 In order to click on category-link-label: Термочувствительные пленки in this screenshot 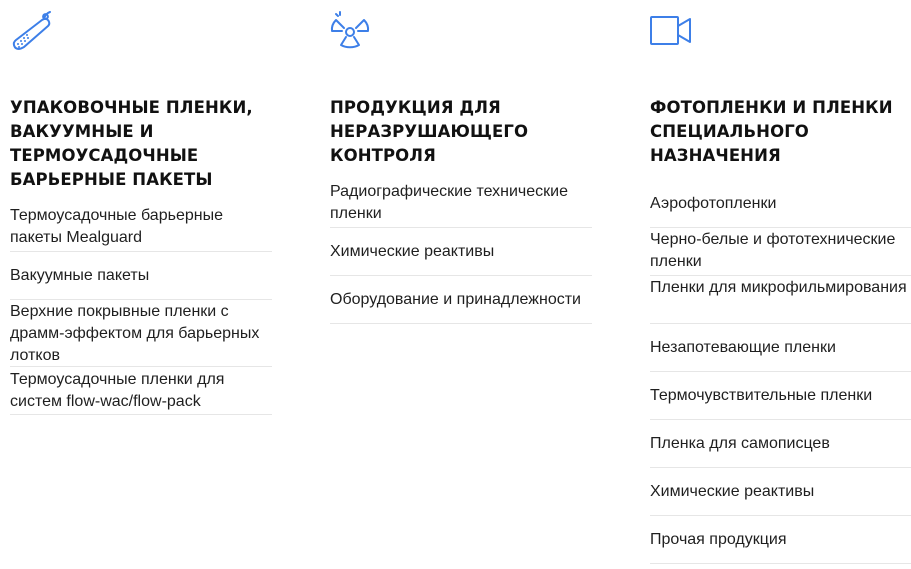, I will do `click(761, 395)`.